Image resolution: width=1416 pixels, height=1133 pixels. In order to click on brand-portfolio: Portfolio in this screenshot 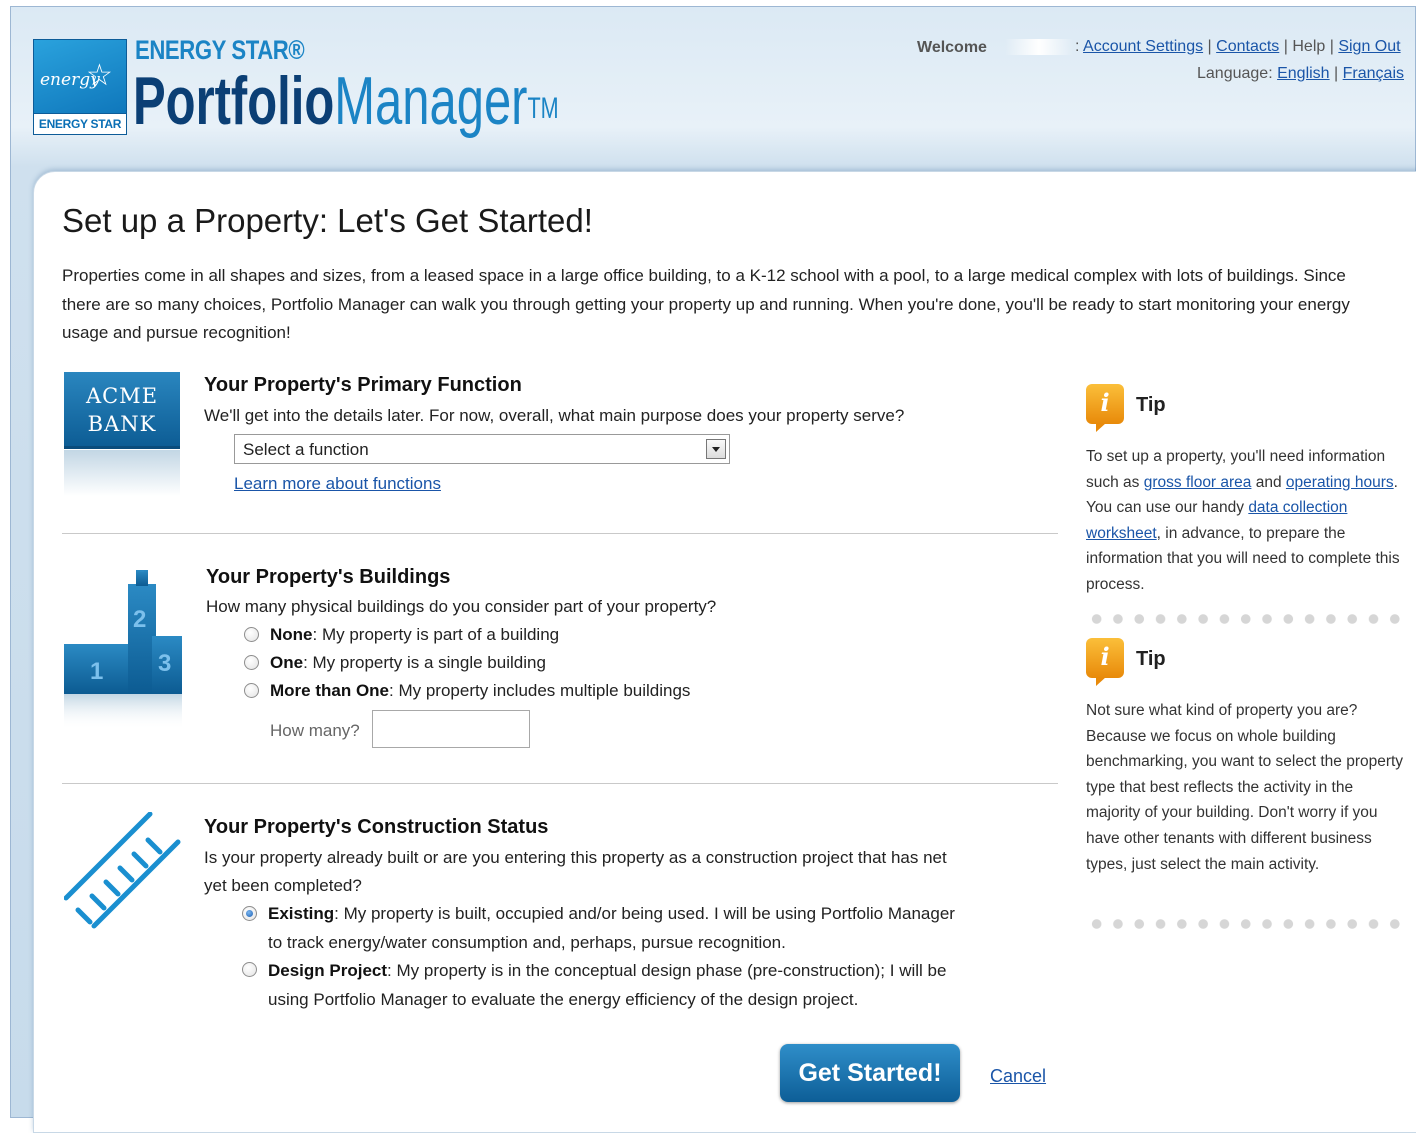, I will do `click(234, 101)`.